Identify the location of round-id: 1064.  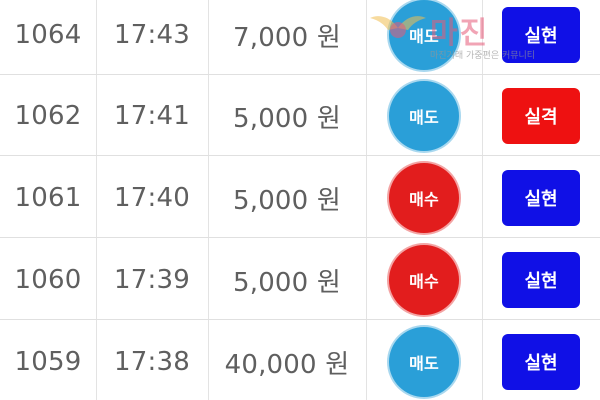
(48, 35).